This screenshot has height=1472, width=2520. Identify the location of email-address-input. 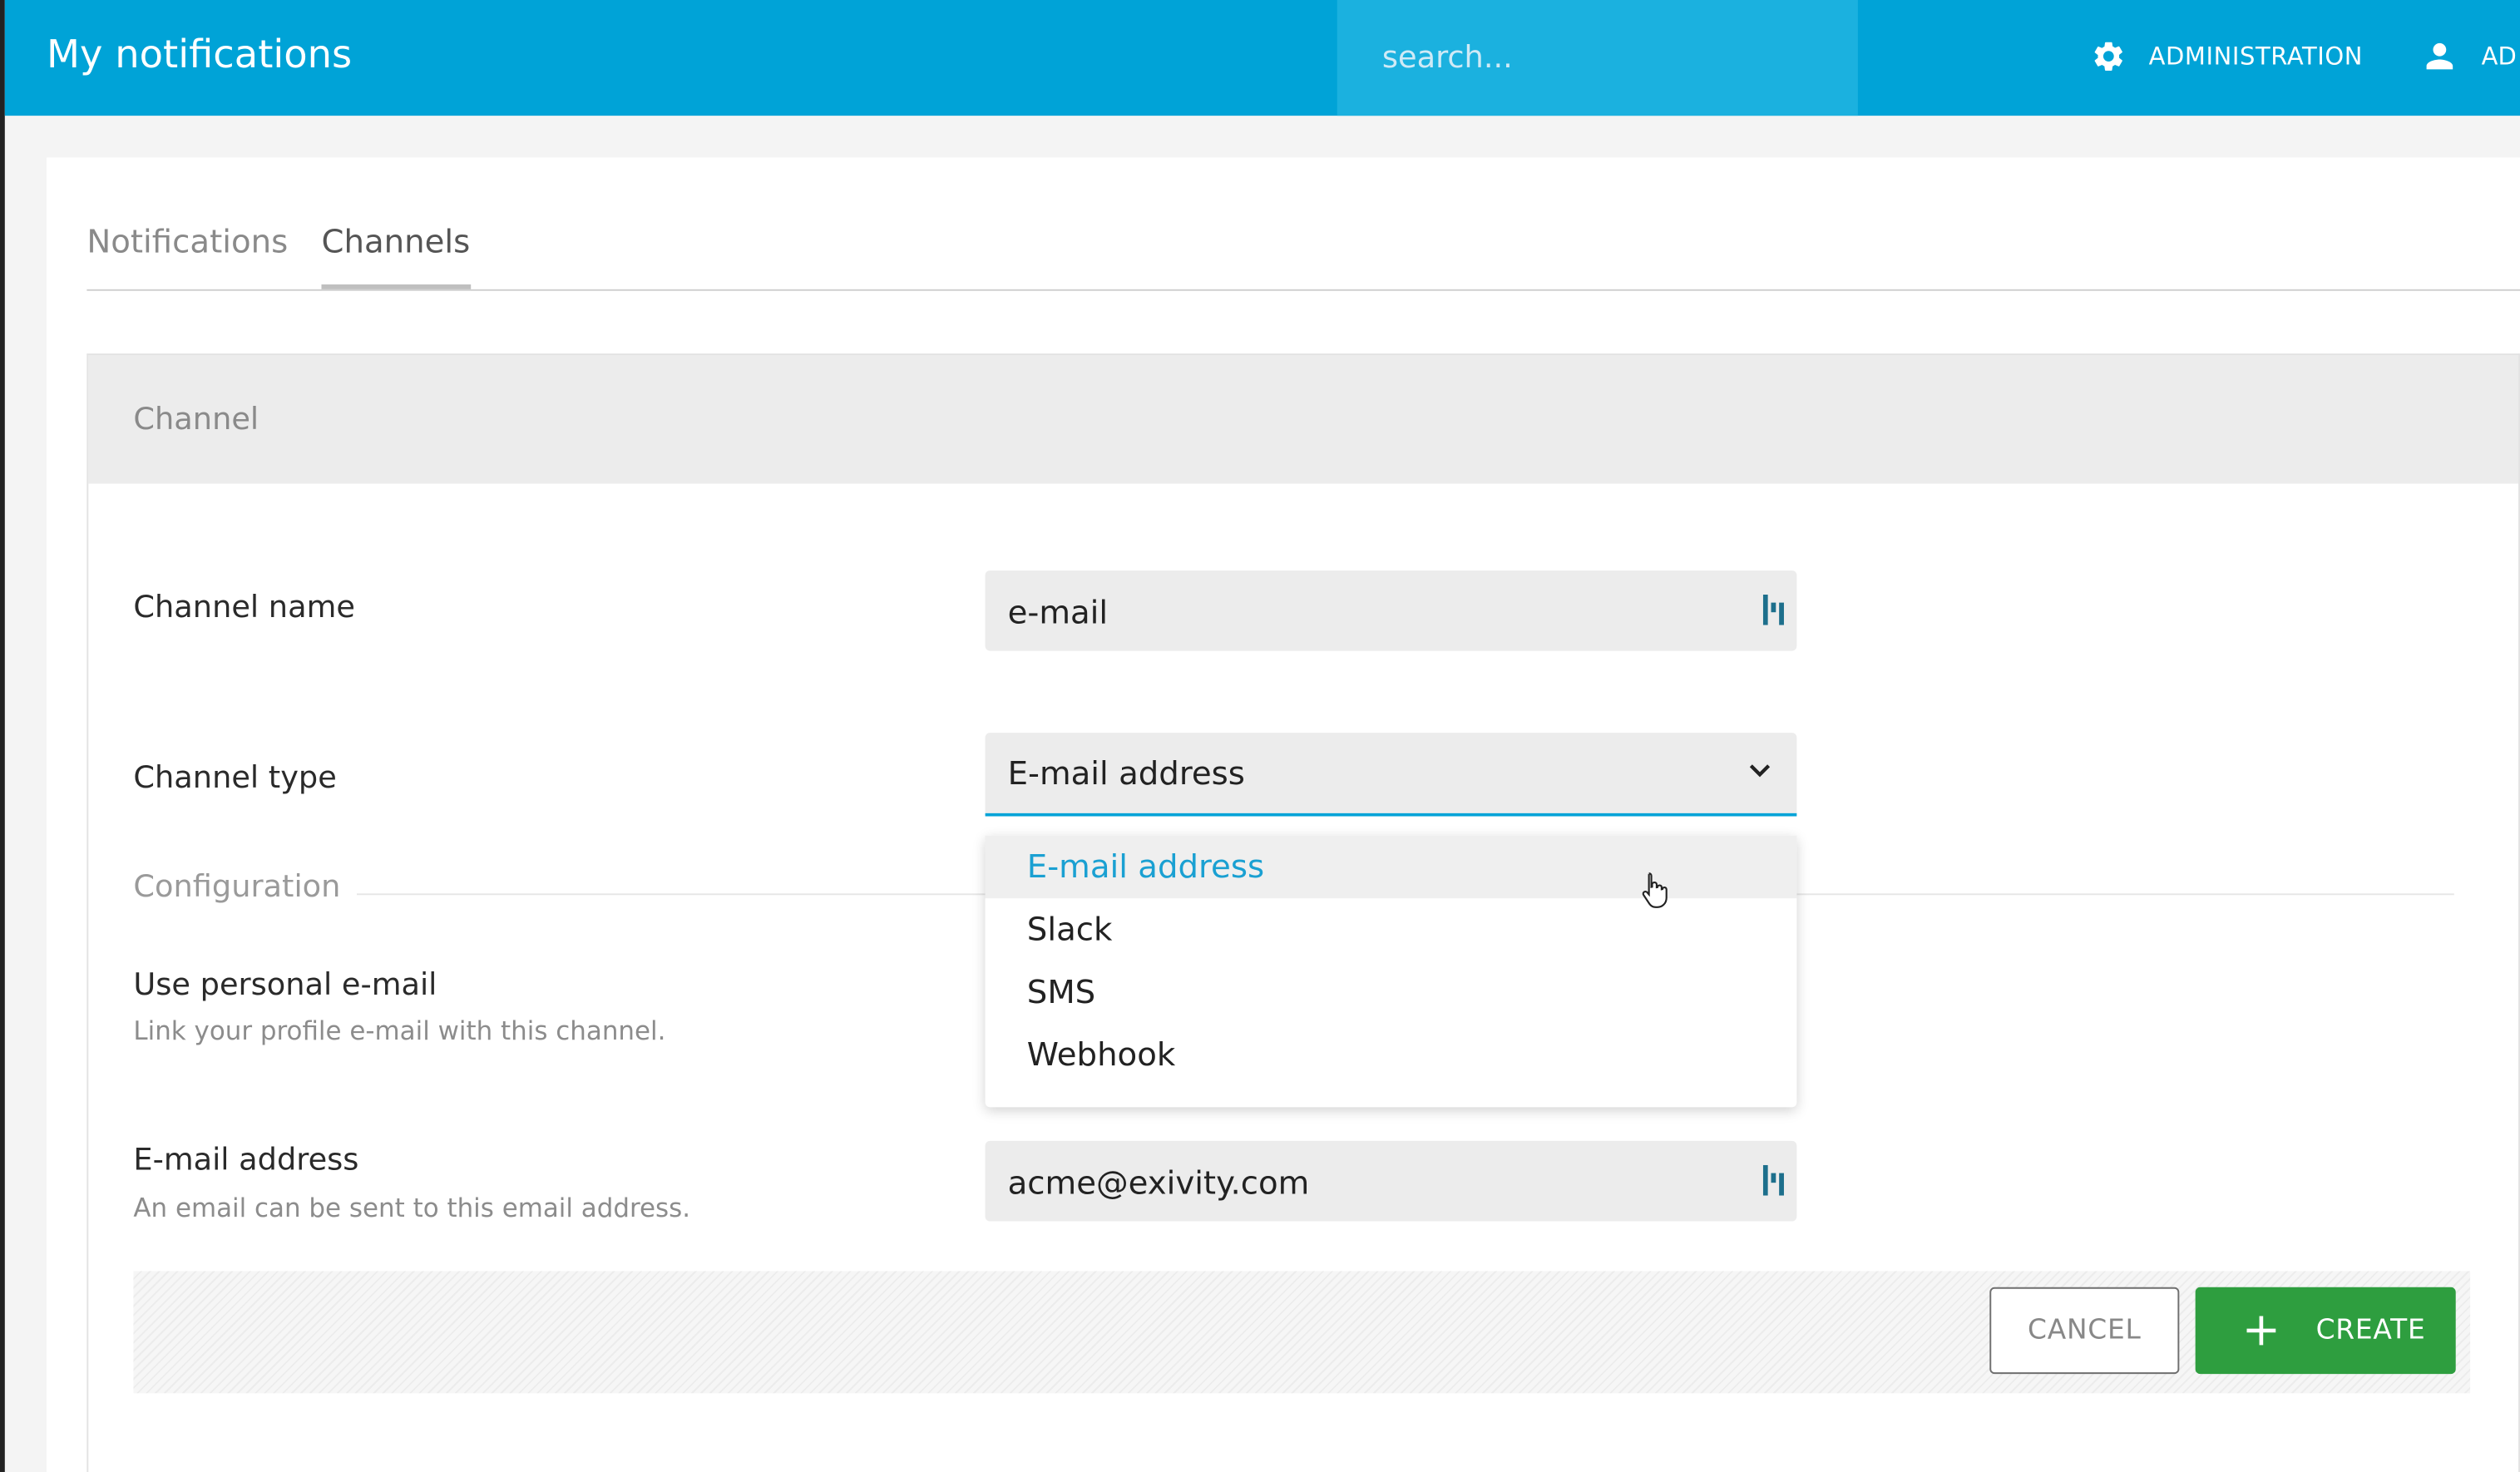
(1361, 1182).